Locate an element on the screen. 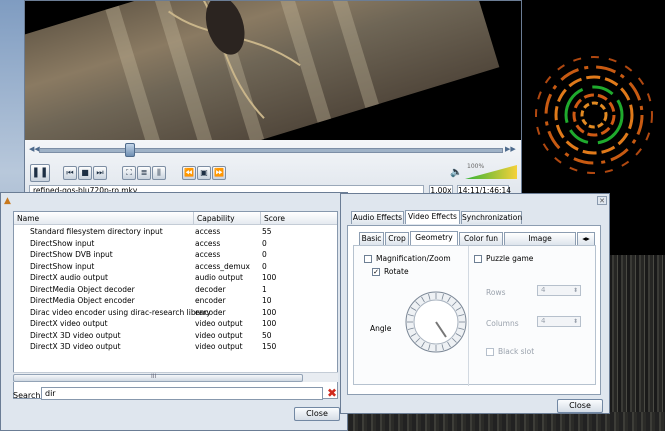  scrollbar-grip: III is located at coordinates (154, 376).